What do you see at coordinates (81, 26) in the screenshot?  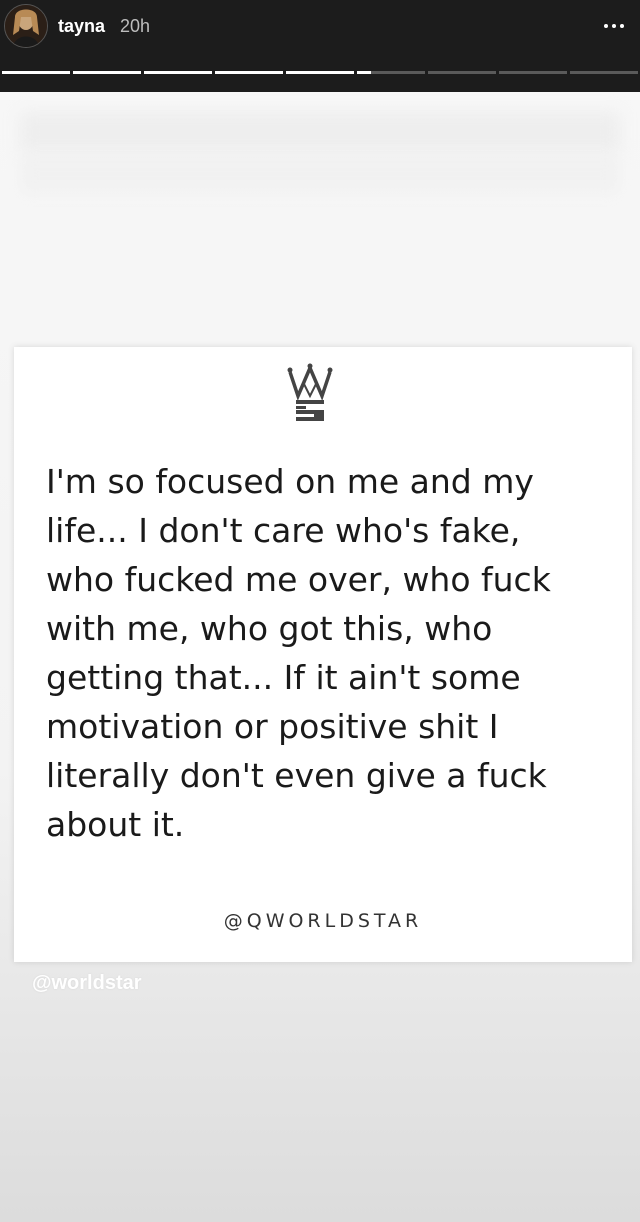 I see `story-username: tayna` at bounding box center [81, 26].